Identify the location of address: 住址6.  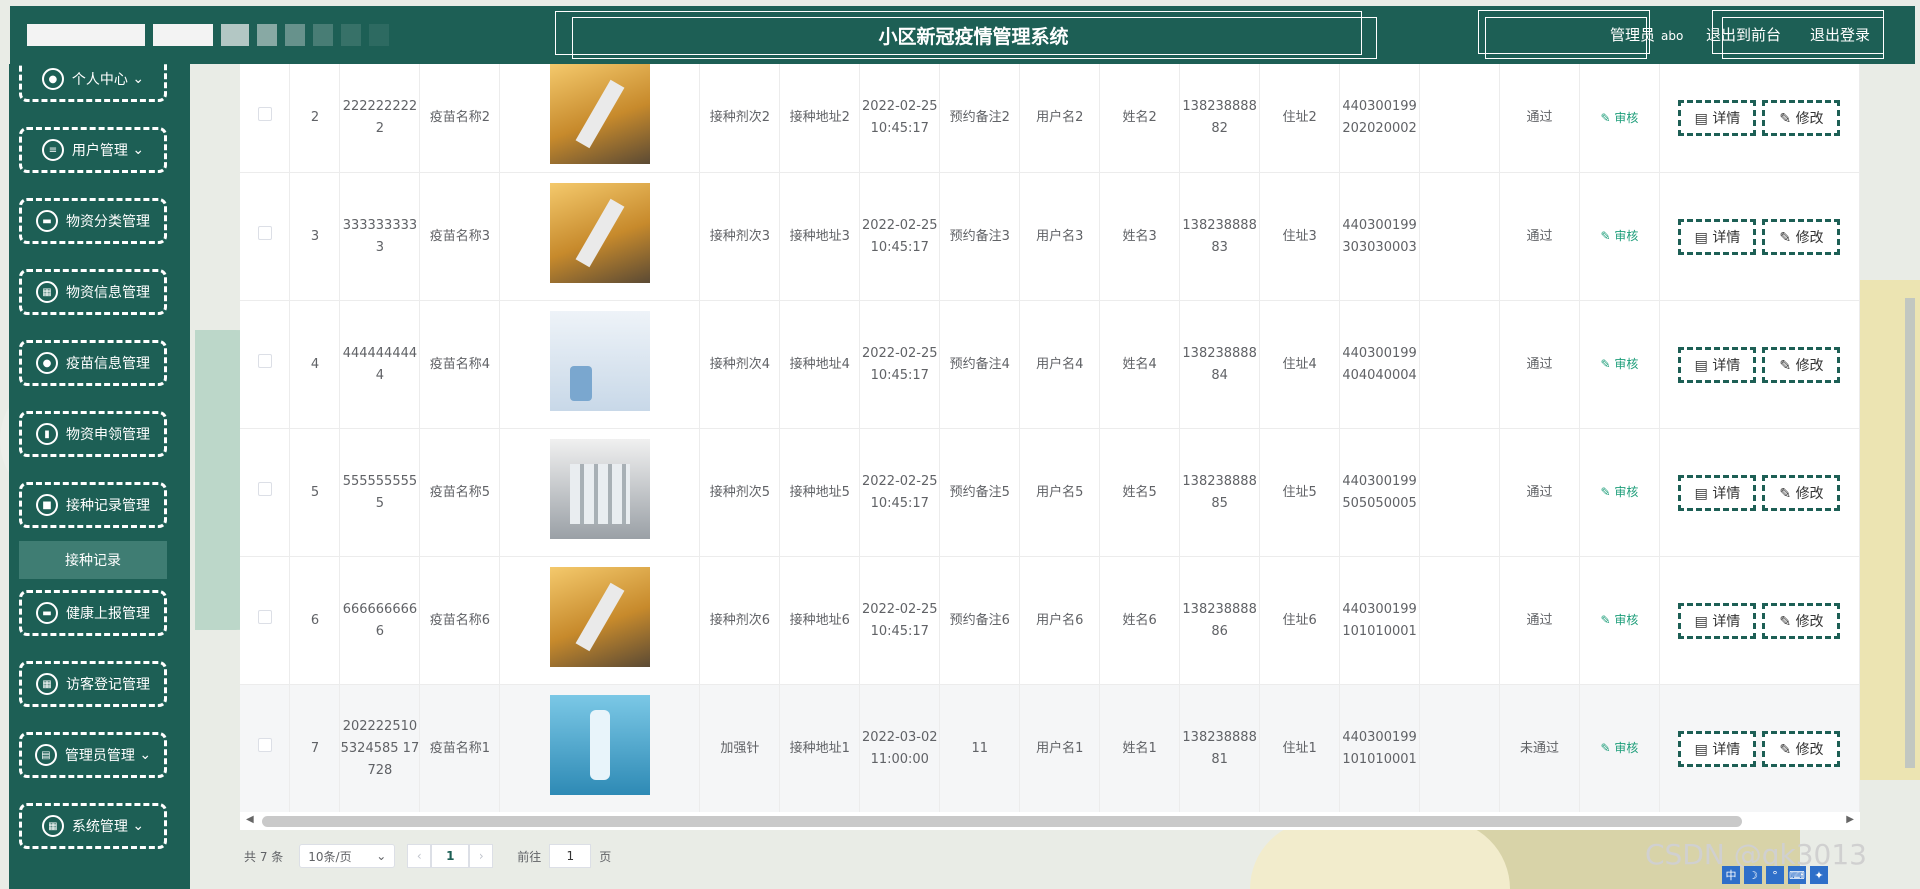
(1300, 620).